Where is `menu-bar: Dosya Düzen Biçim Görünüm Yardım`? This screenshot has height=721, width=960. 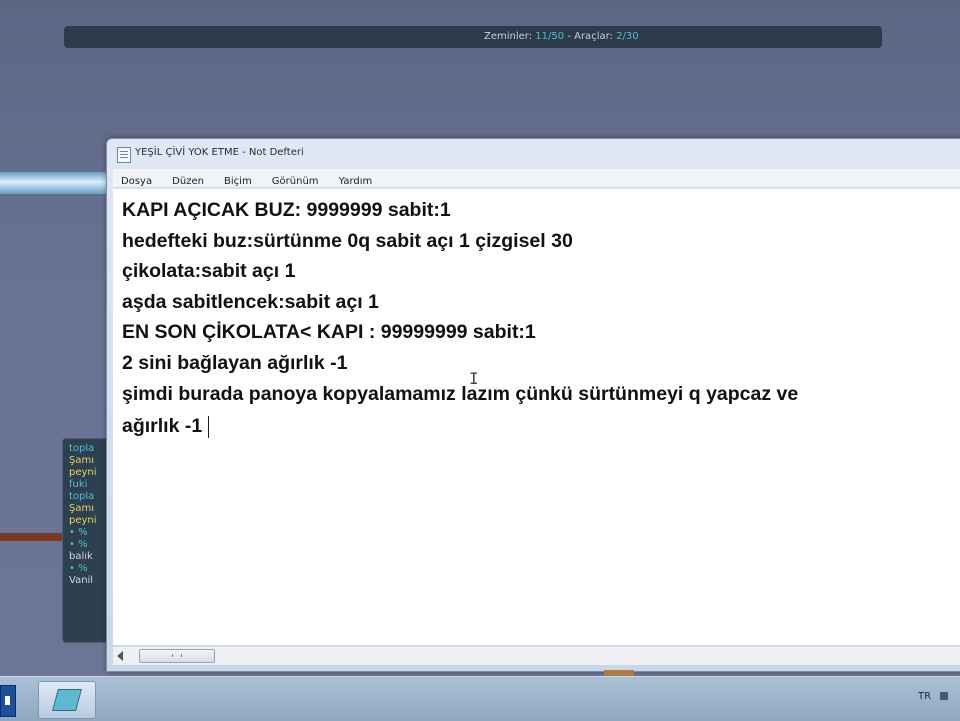 menu-bar: Dosya Düzen Biçim Görünüm Yardım is located at coordinates (536, 178).